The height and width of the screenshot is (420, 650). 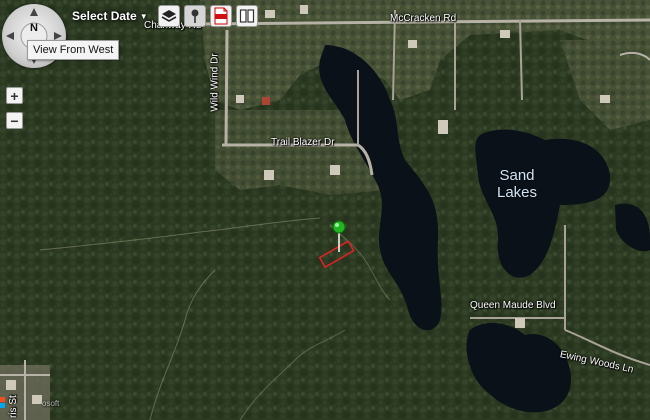 What do you see at coordinates (51, 403) in the screenshot?
I see `watermark-text: osoft` at bounding box center [51, 403].